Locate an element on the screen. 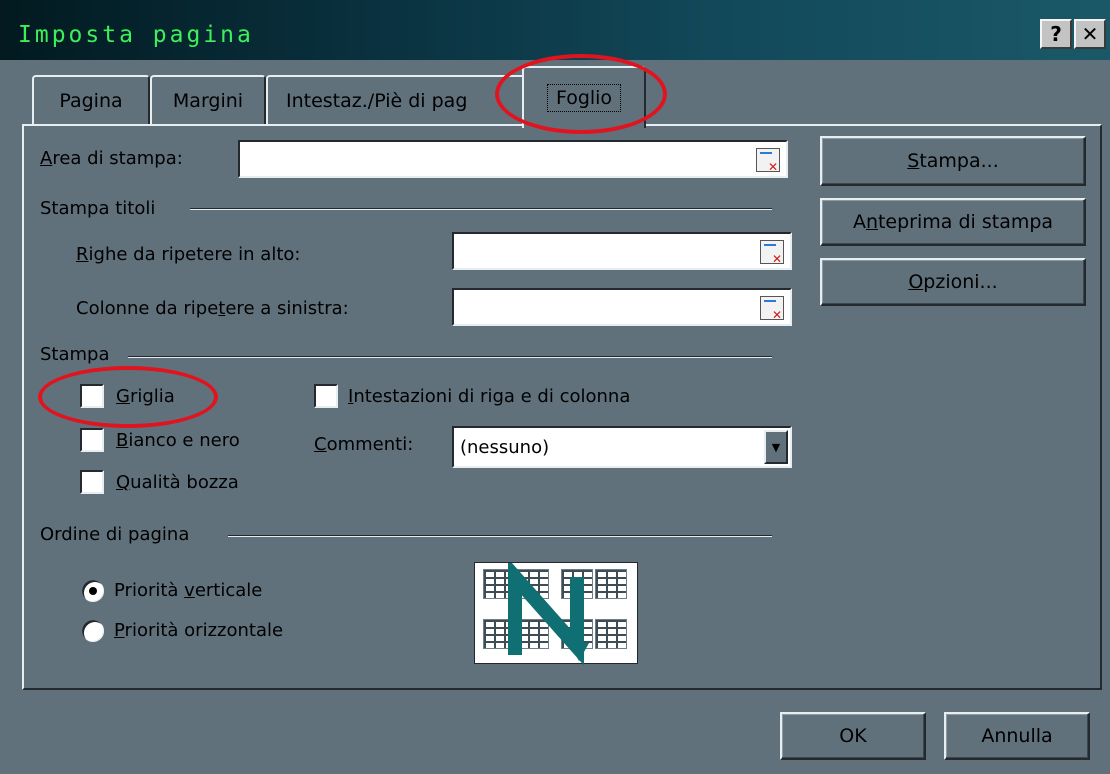  tab-margini: Margini is located at coordinates (208, 100).